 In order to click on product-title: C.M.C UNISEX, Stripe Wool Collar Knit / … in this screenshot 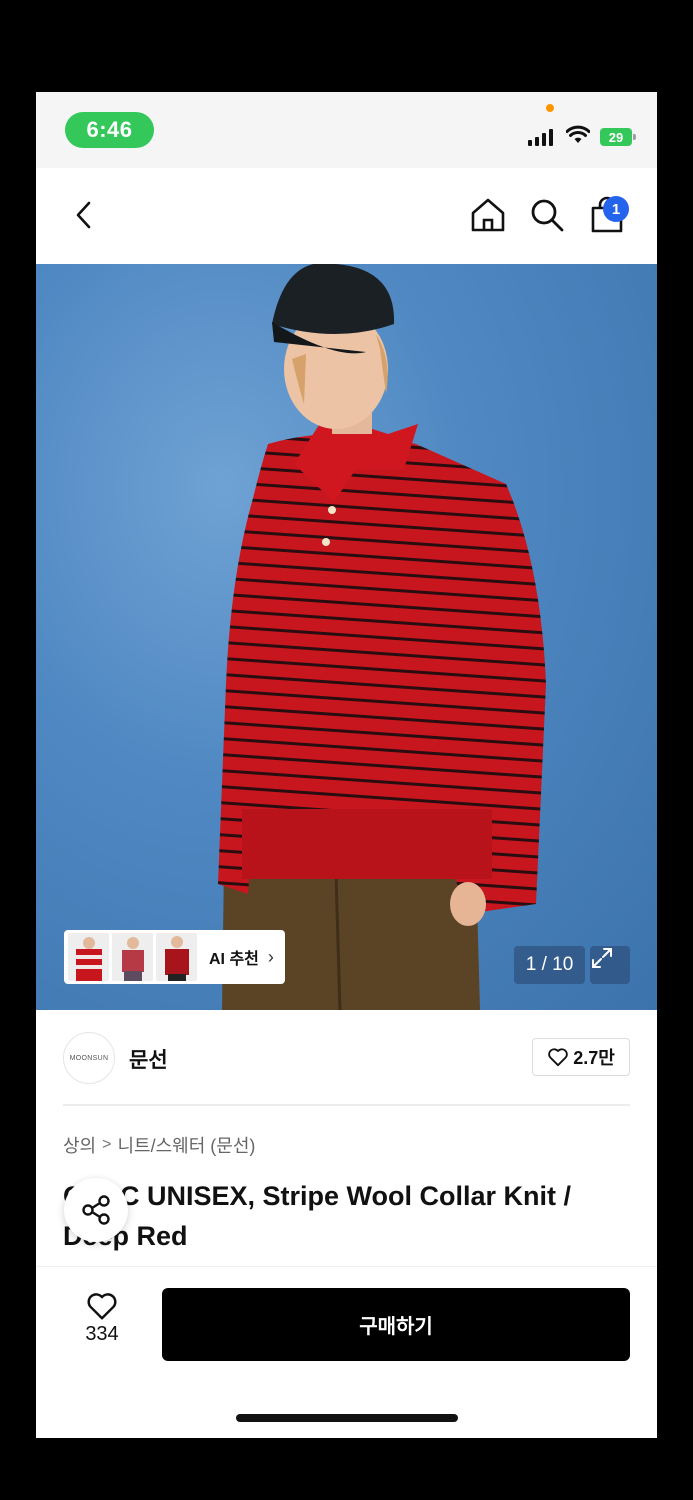, I will do `click(317, 1216)`.